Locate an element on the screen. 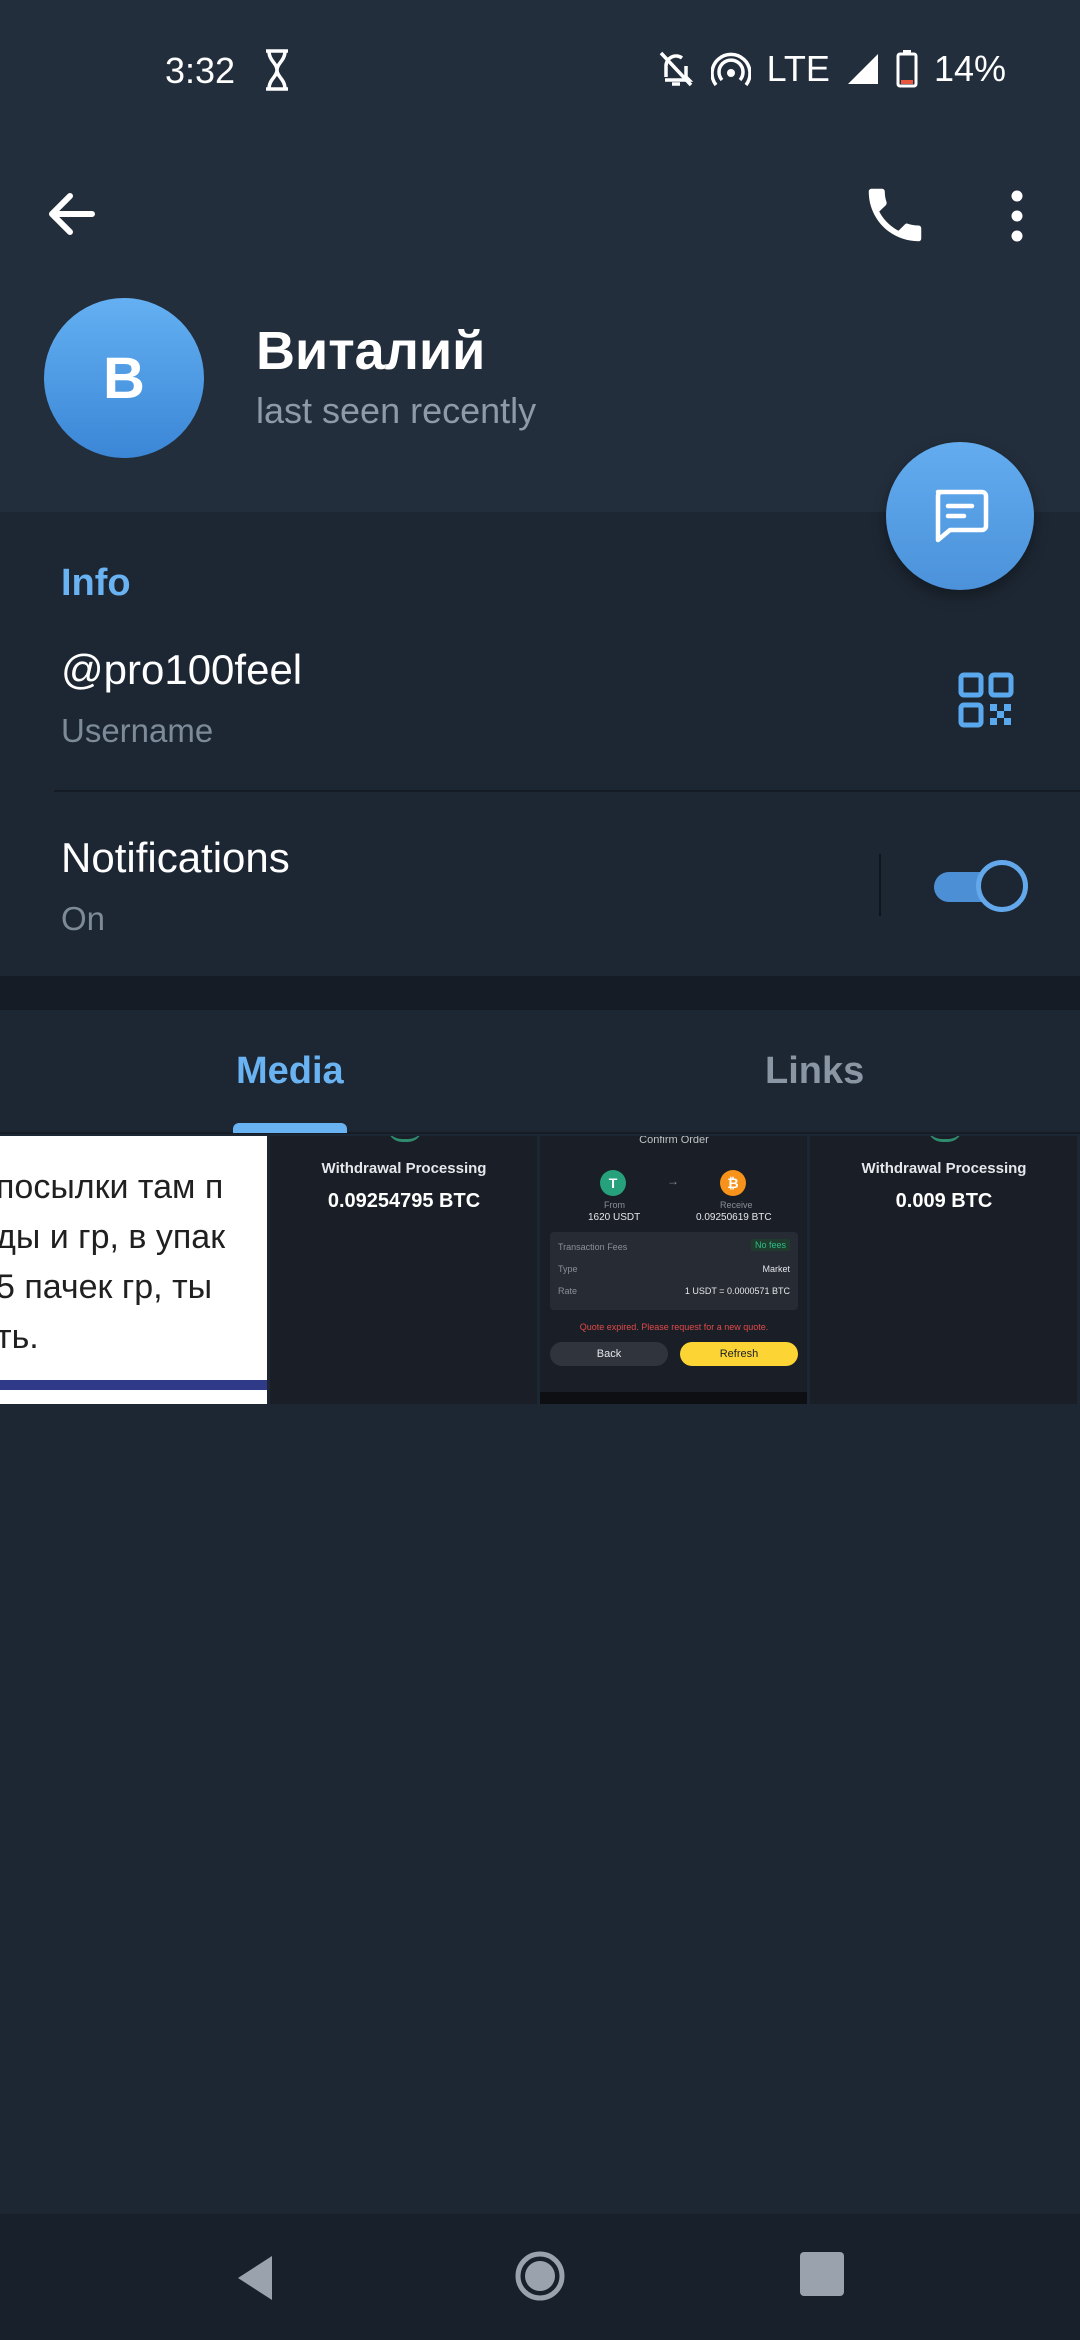  fees-label: Transaction Fees is located at coordinates (593, 1247).